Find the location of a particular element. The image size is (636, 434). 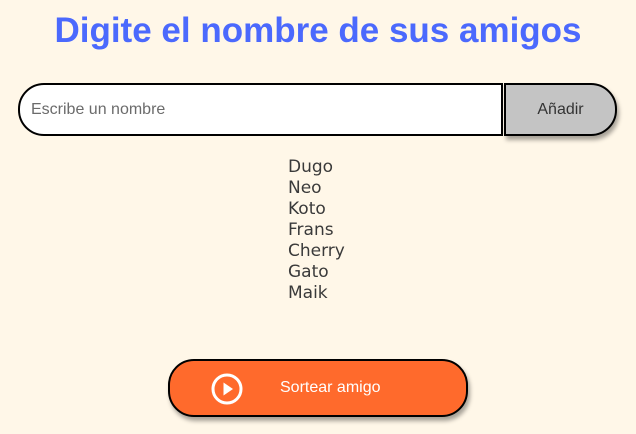

friend-list-item: Frans is located at coordinates (311, 230).